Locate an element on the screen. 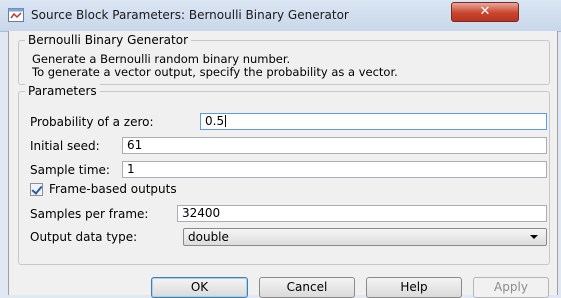  samples-per-frame-input: 32400 is located at coordinates (362, 213).